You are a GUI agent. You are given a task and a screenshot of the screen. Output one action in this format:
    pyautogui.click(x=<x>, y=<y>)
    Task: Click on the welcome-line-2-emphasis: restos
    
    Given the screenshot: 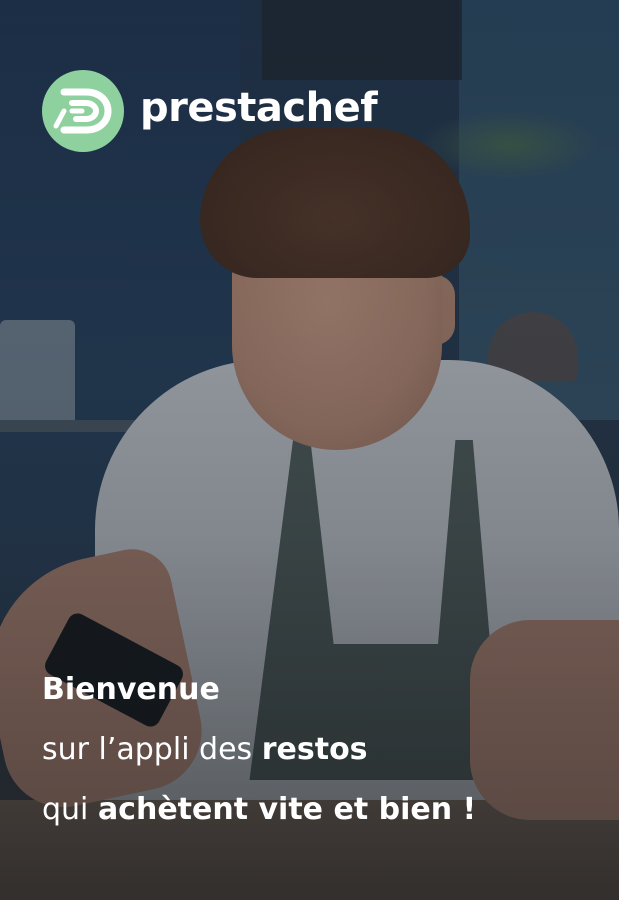 What is the action you would take?
    pyautogui.click(x=314, y=749)
    